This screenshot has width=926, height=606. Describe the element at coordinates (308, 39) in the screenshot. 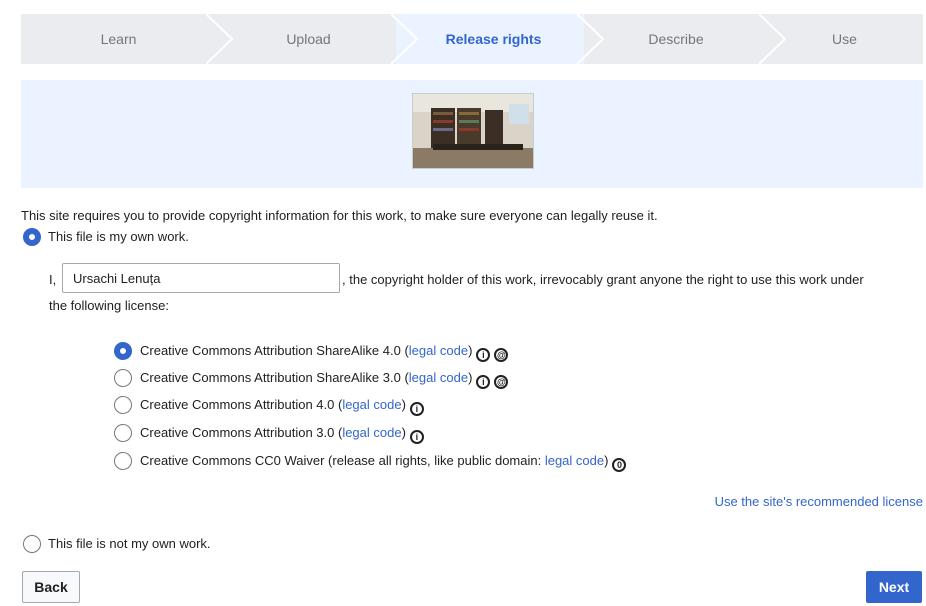

I see `step-upload: Upload` at that location.